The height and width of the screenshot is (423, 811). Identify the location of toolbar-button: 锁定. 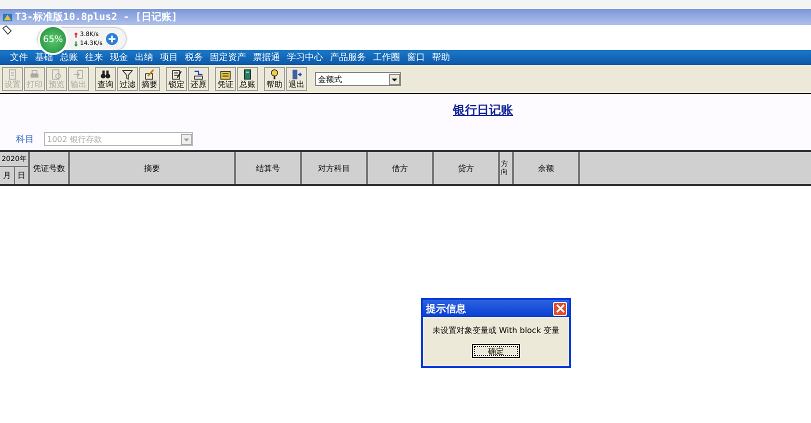
(176, 79).